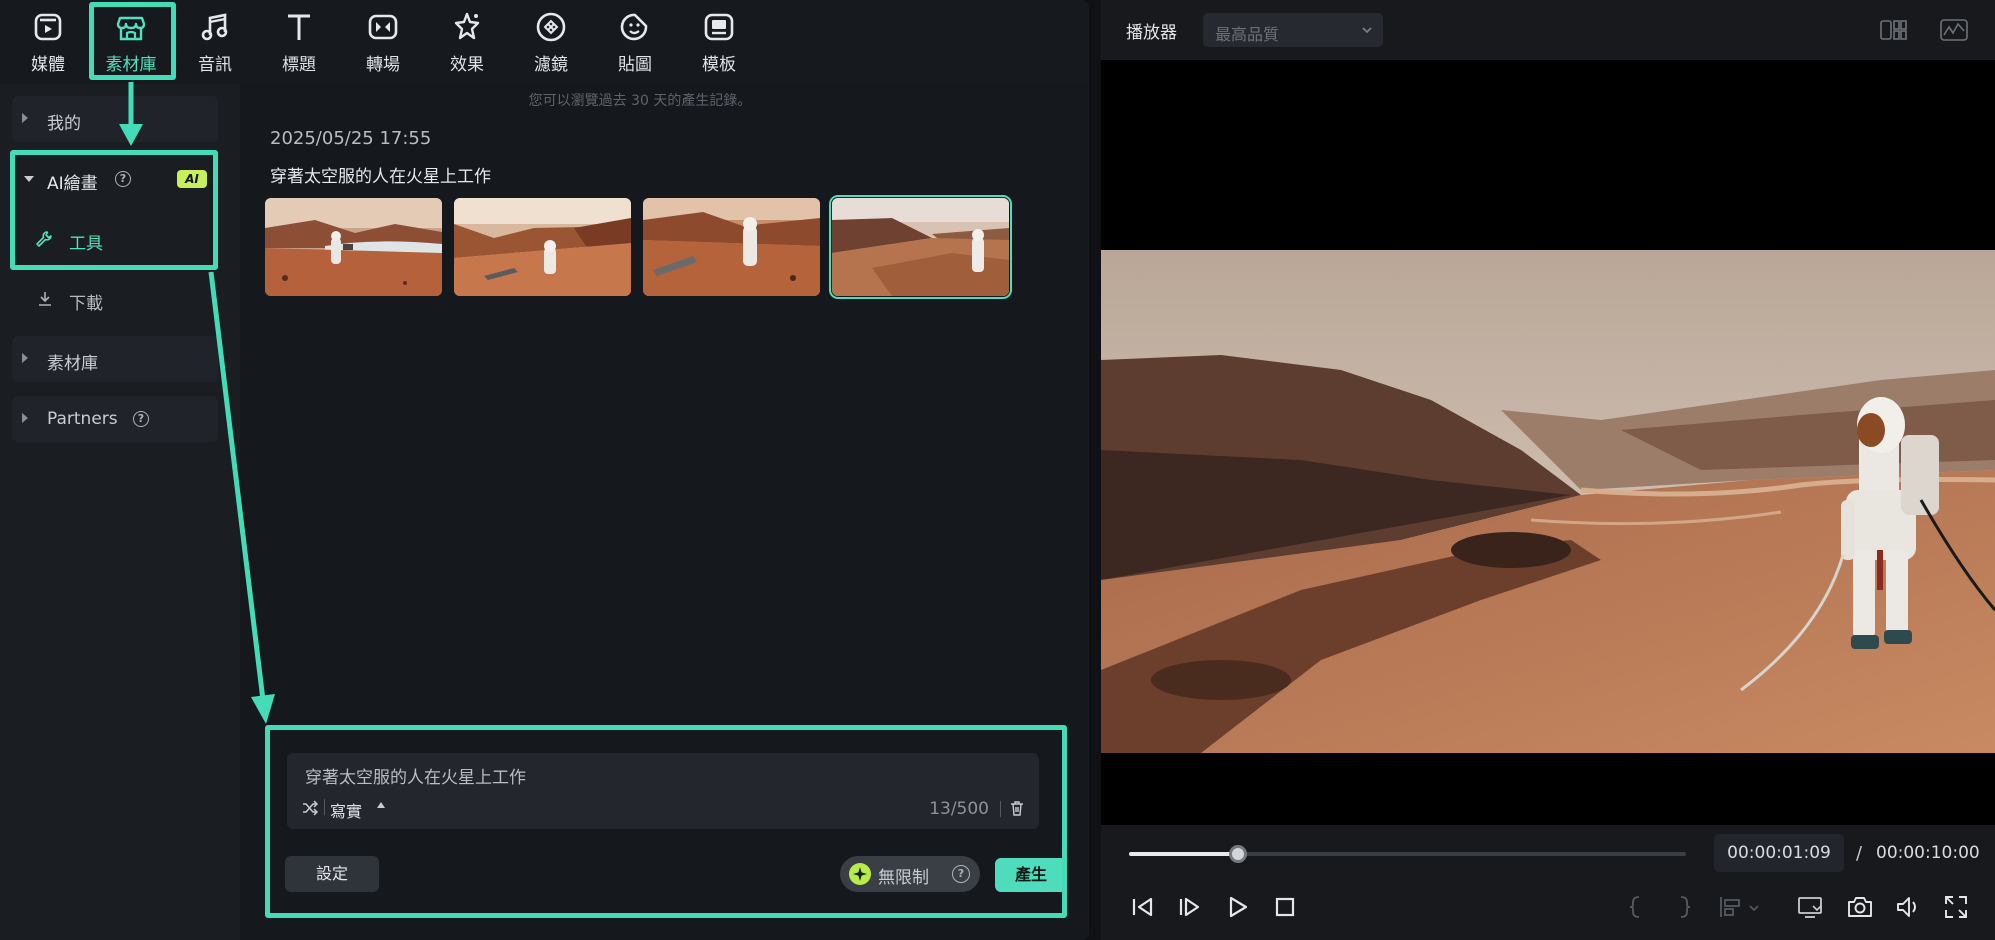  Describe the element at coordinates (415, 775) in the screenshot. I see `prompt-input: 穿著太空服的人在火星上工作` at that location.